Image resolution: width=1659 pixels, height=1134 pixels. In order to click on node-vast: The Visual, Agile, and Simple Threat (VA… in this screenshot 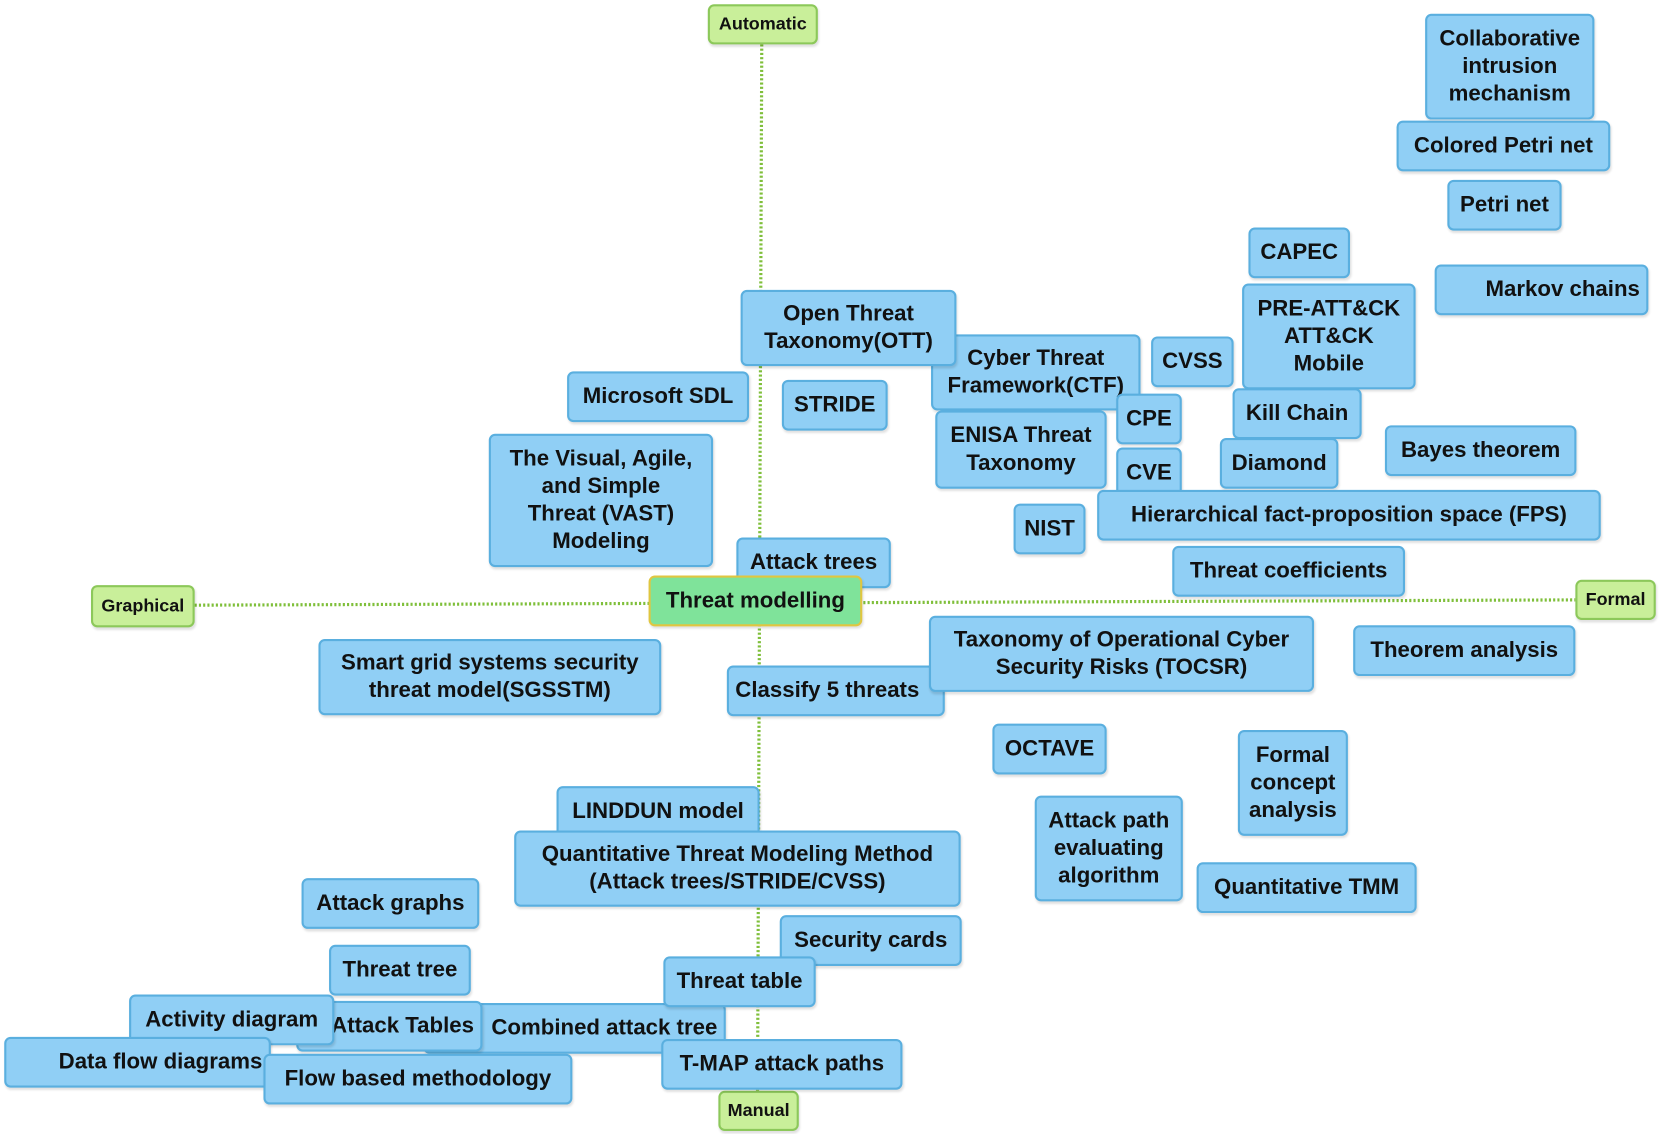, I will do `click(601, 500)`.